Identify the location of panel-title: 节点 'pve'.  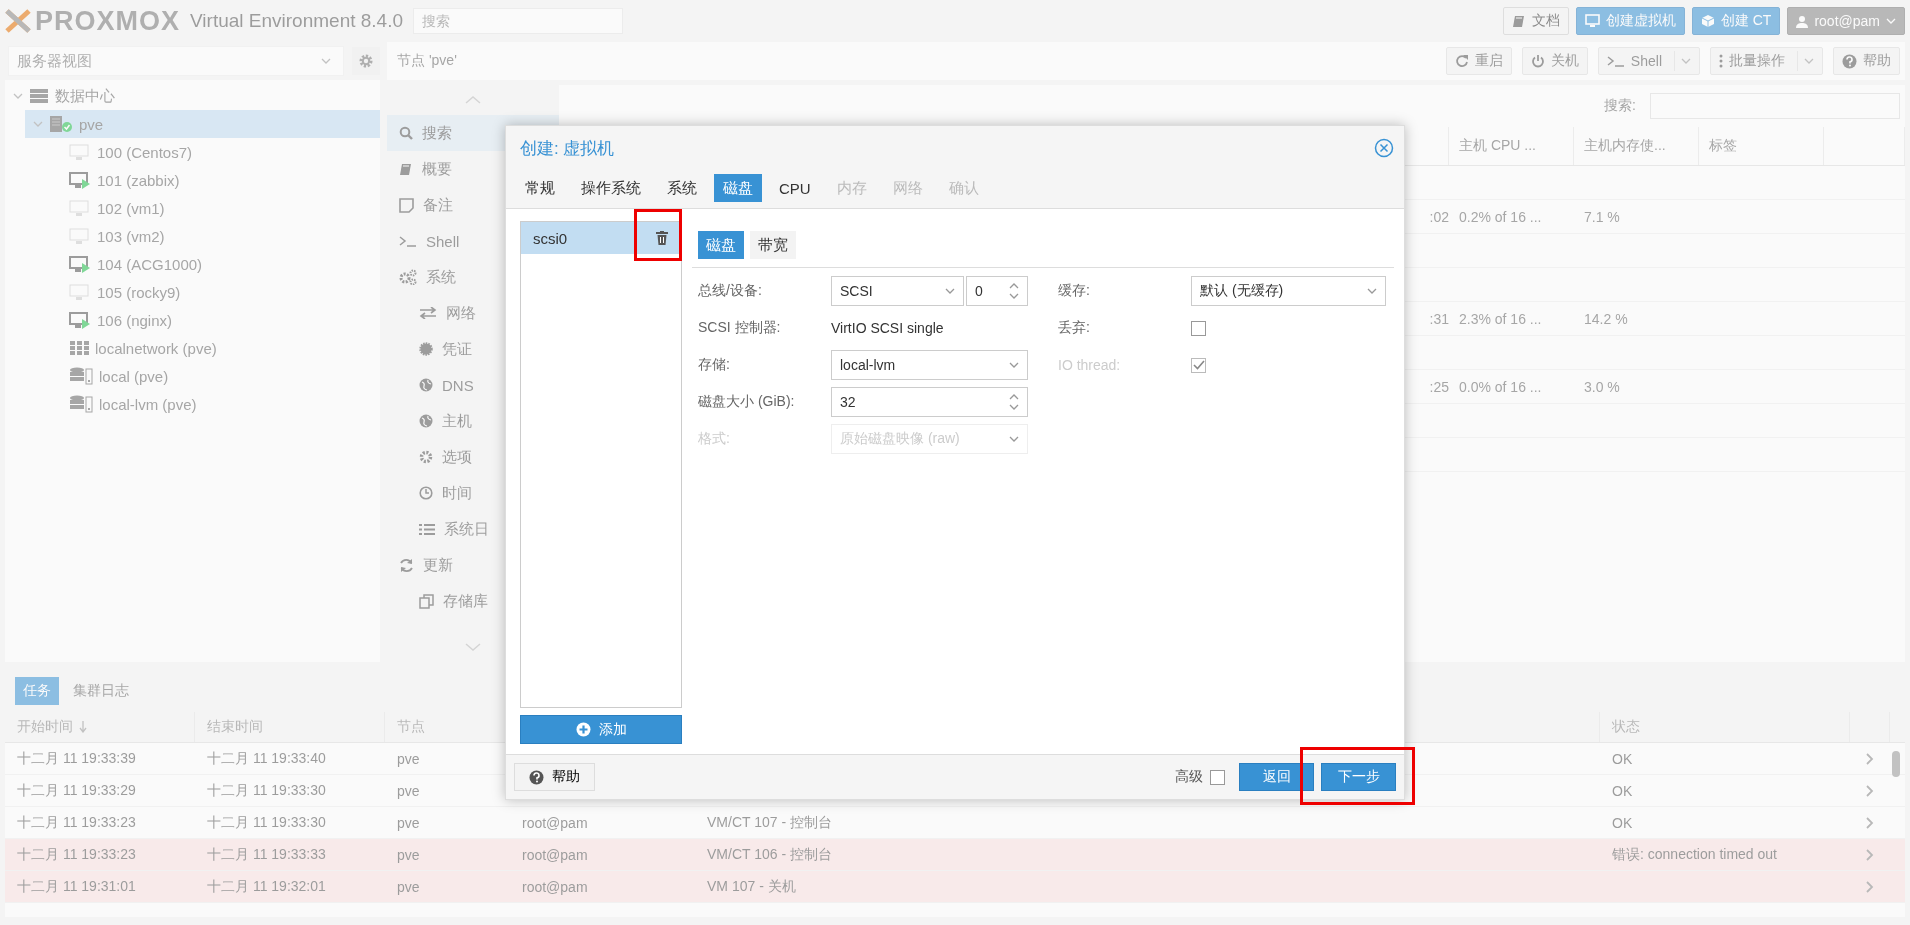
(427, 61).